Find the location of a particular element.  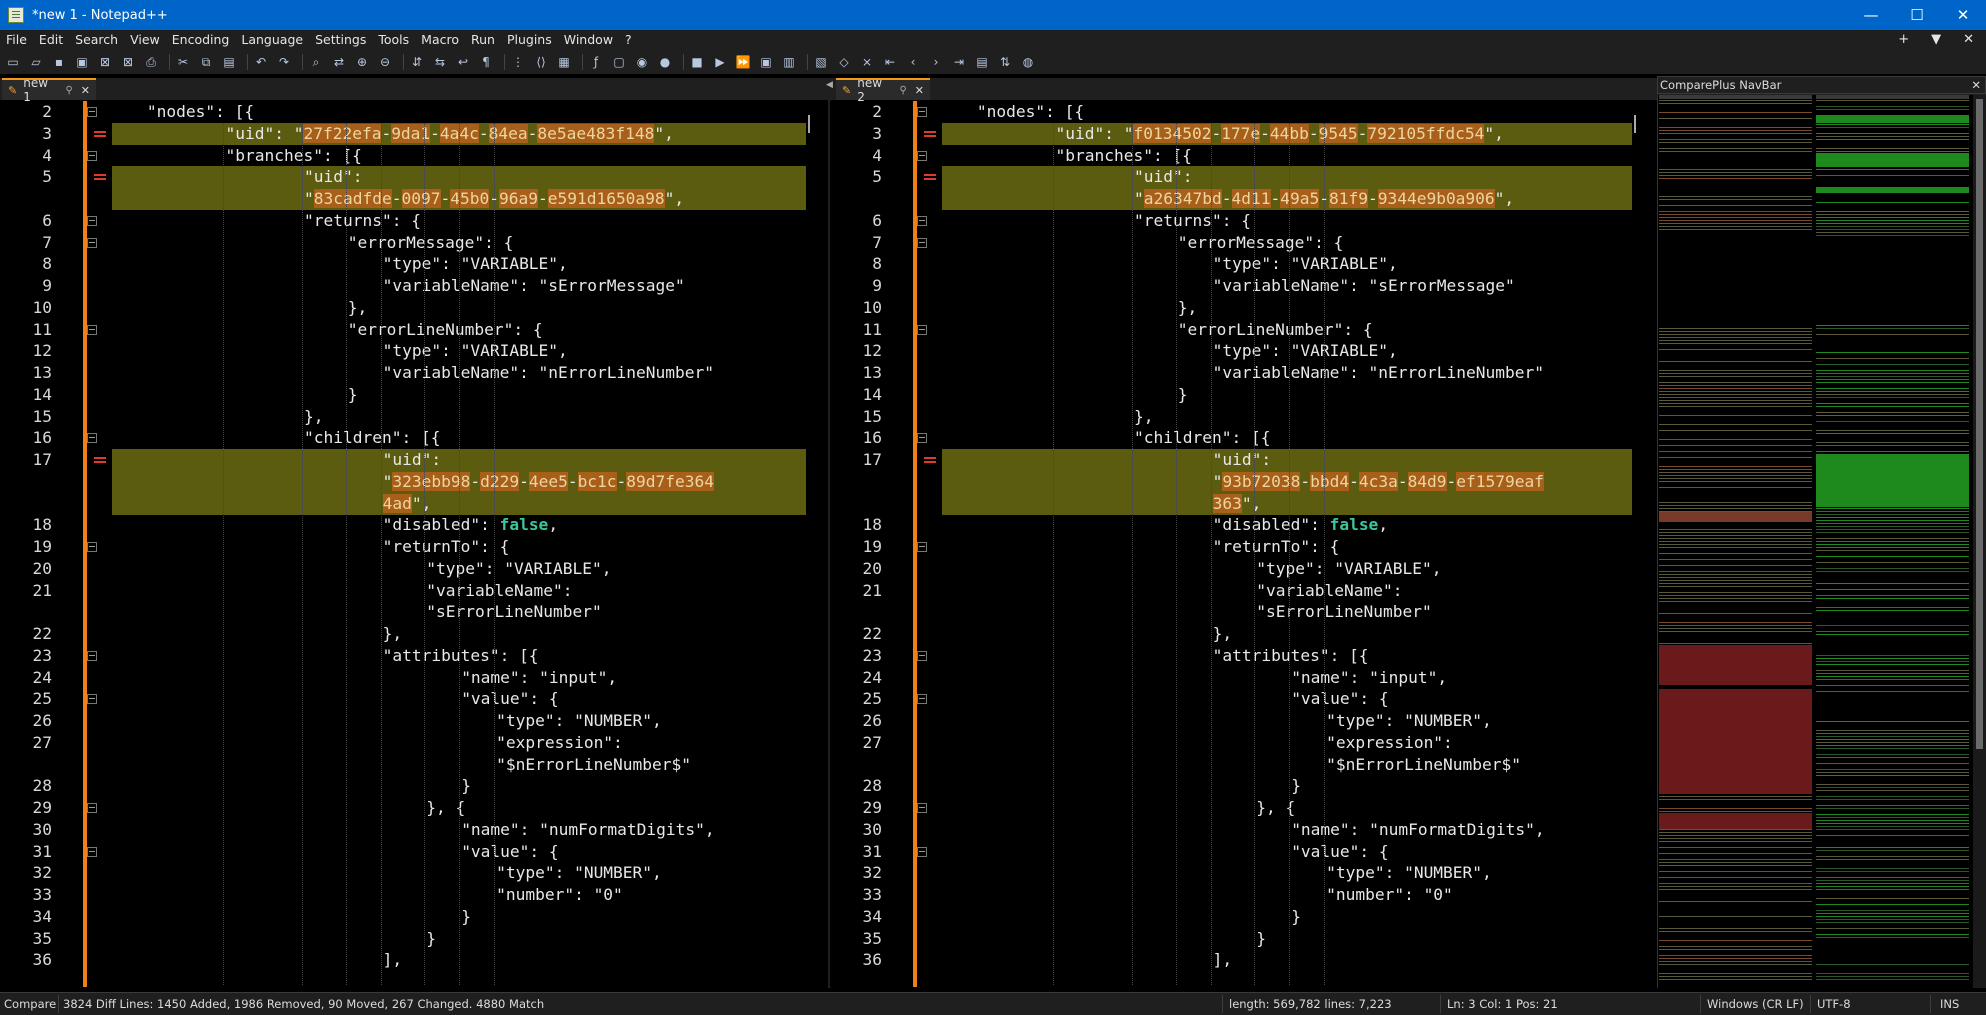

save-all-icon: ▣ is located at coordinates (82, 62).